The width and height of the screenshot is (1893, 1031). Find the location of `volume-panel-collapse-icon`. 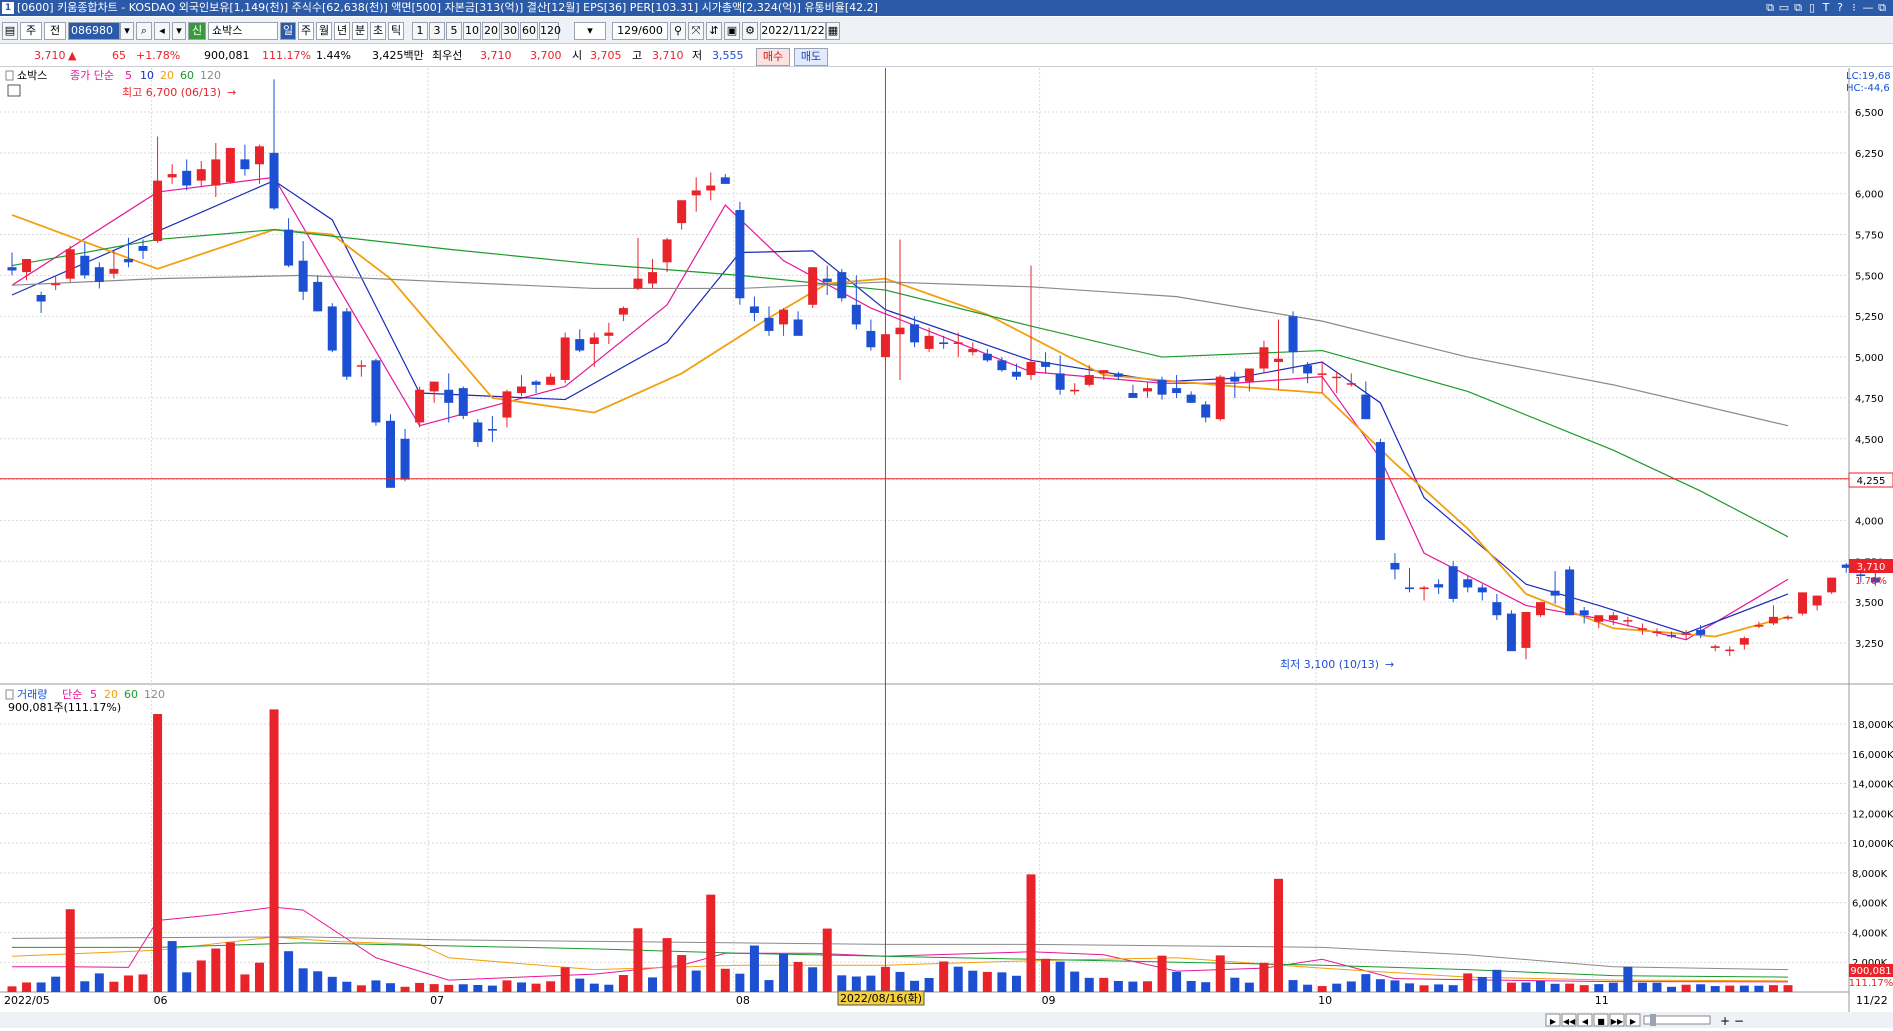

volume-panel-collapse-icon is located at coordinates (9, 694).